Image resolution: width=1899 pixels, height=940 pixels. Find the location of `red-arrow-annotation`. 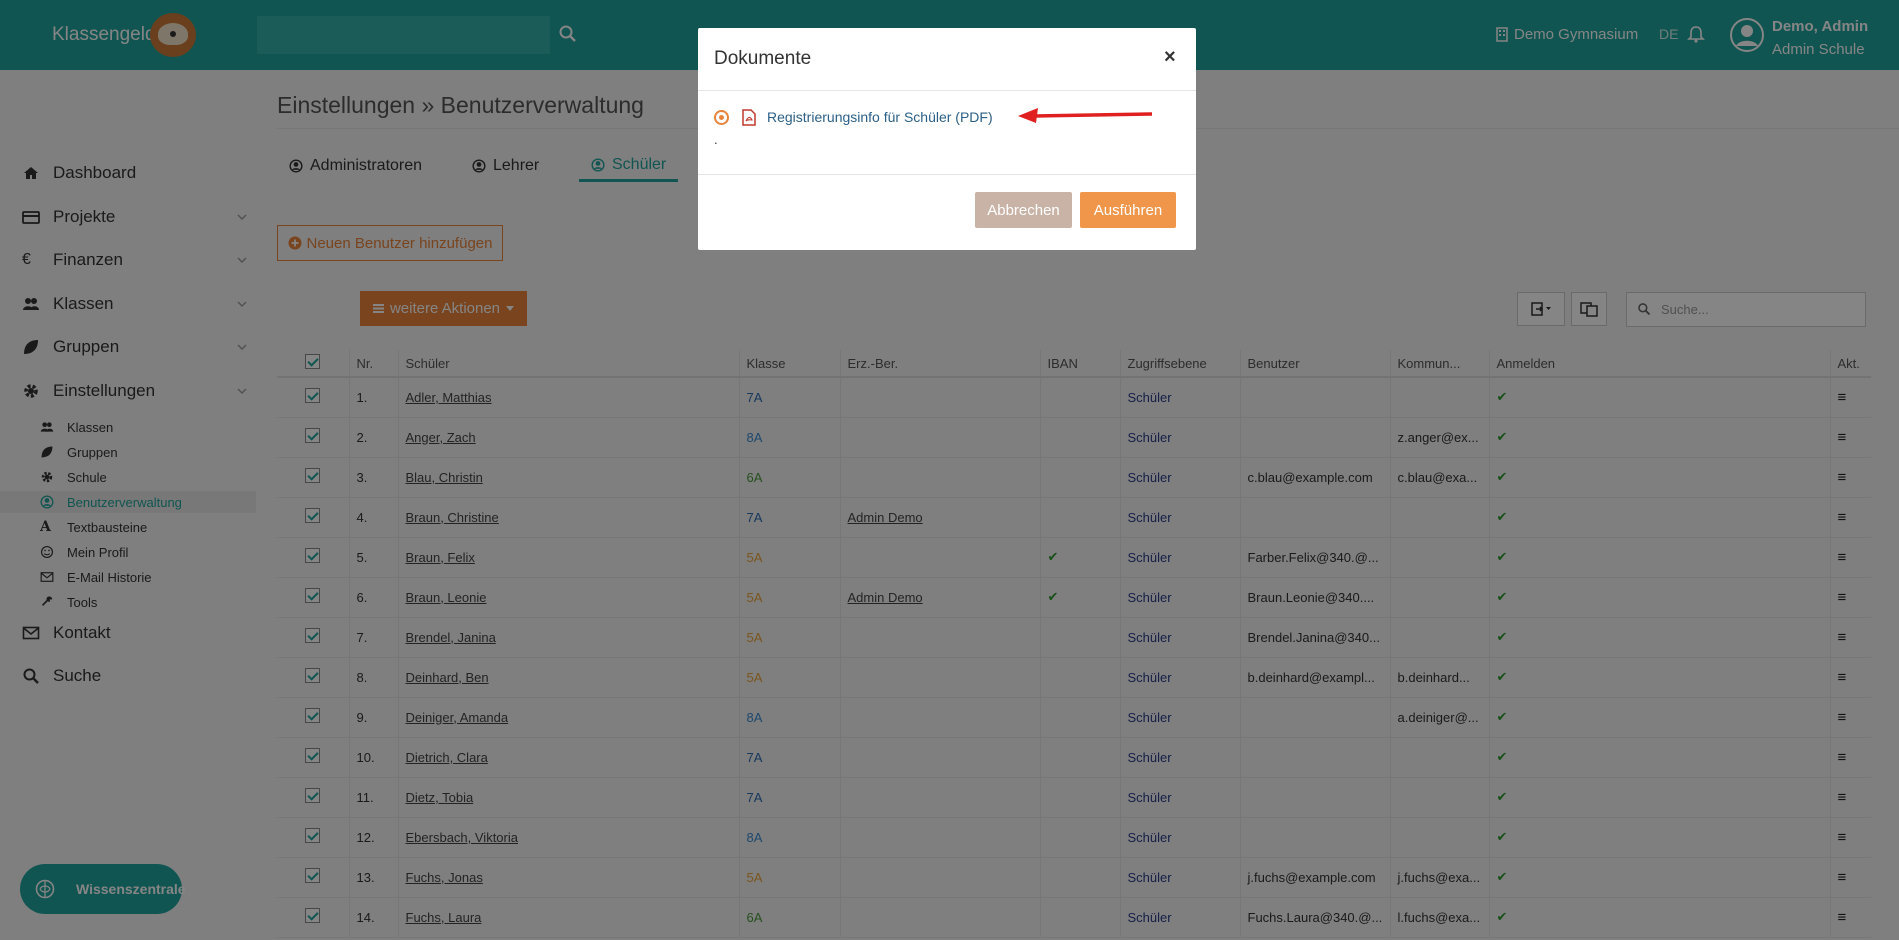

red-arrow-annotation is located at coordinates (1085, 115).